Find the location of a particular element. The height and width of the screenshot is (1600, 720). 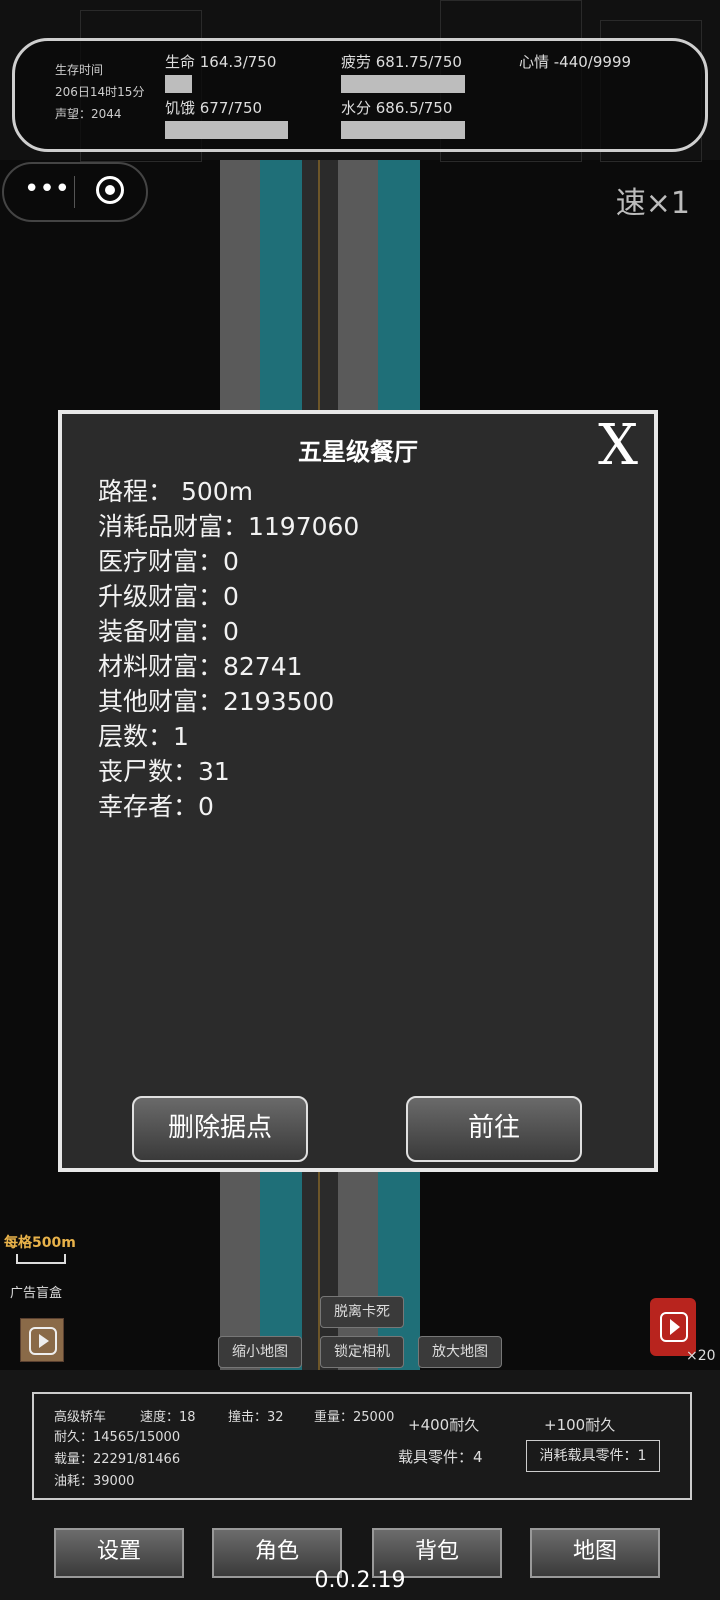

dialog-title: 五星级餐厅 is located at coordinates (358, 452).